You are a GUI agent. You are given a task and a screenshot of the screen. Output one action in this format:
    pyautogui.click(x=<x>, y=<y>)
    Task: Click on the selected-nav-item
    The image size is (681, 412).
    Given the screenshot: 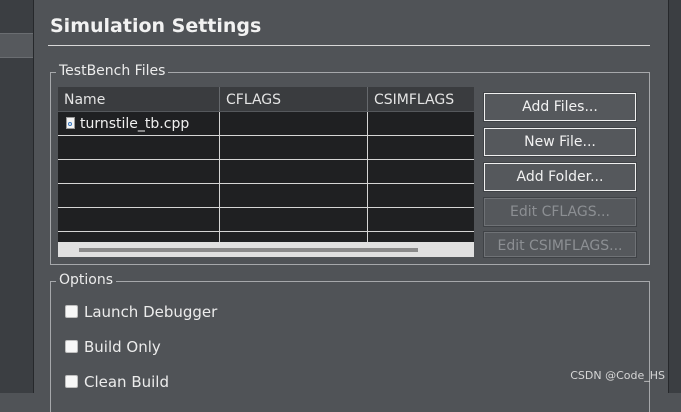 What is the action you would take?
    pyautogui.click(x=16, y=45)
    